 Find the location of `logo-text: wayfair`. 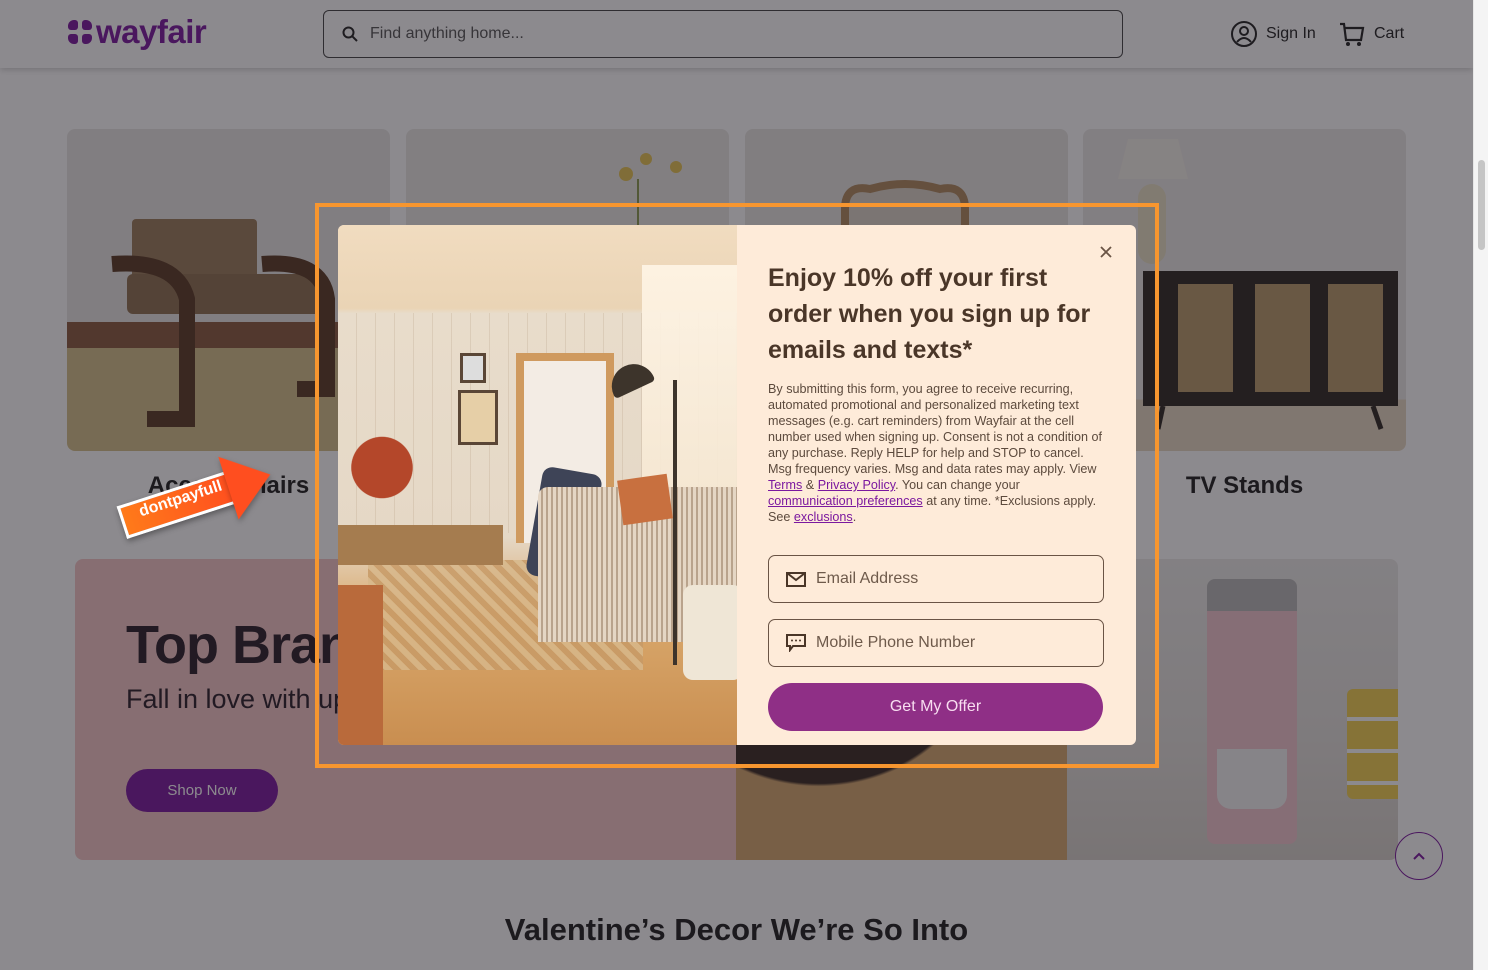

logo-text: wayfair is located at coordinates (151, 31).